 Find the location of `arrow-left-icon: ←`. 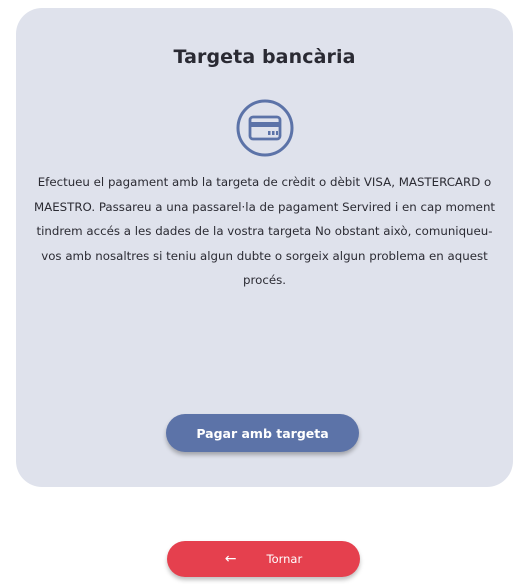

arrow-left-icon: ← is located at coordinates (230, 559).